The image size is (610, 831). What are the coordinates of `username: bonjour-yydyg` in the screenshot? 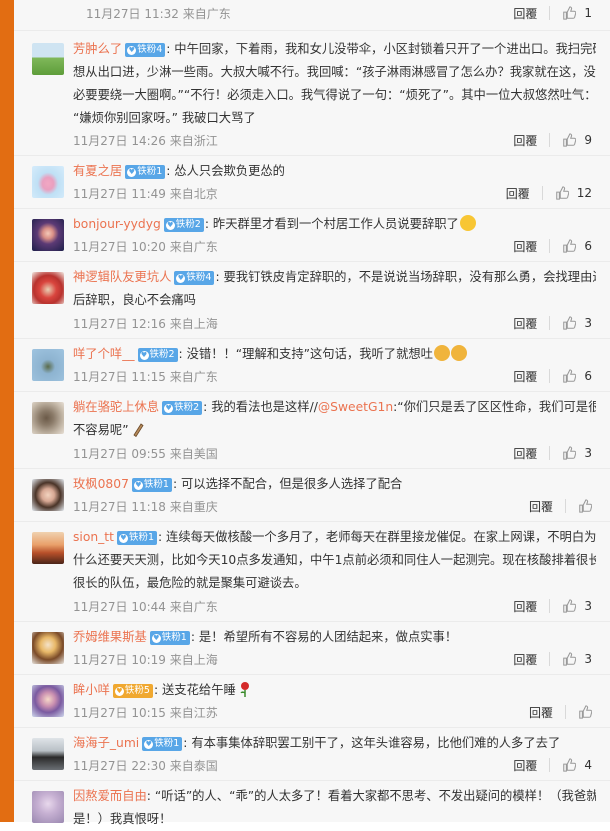 It's located at (117, 224).